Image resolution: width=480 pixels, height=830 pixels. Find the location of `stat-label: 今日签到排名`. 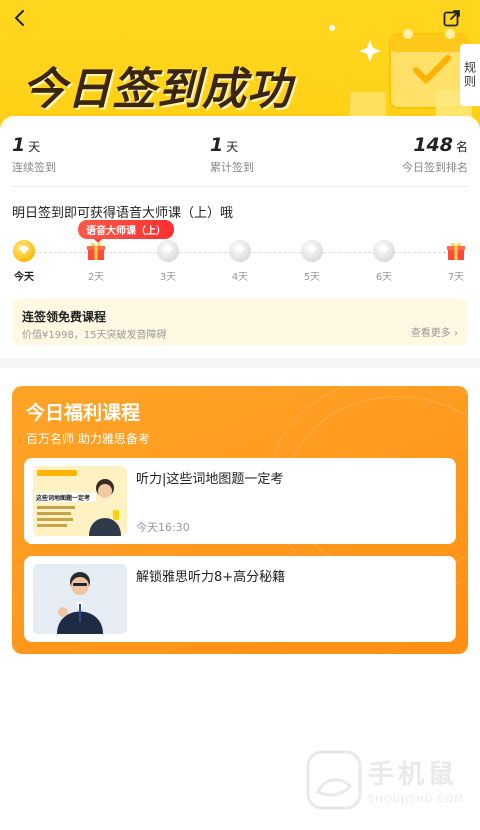

stat-label: 今日签到排名 is located at coordinates (435, 167).